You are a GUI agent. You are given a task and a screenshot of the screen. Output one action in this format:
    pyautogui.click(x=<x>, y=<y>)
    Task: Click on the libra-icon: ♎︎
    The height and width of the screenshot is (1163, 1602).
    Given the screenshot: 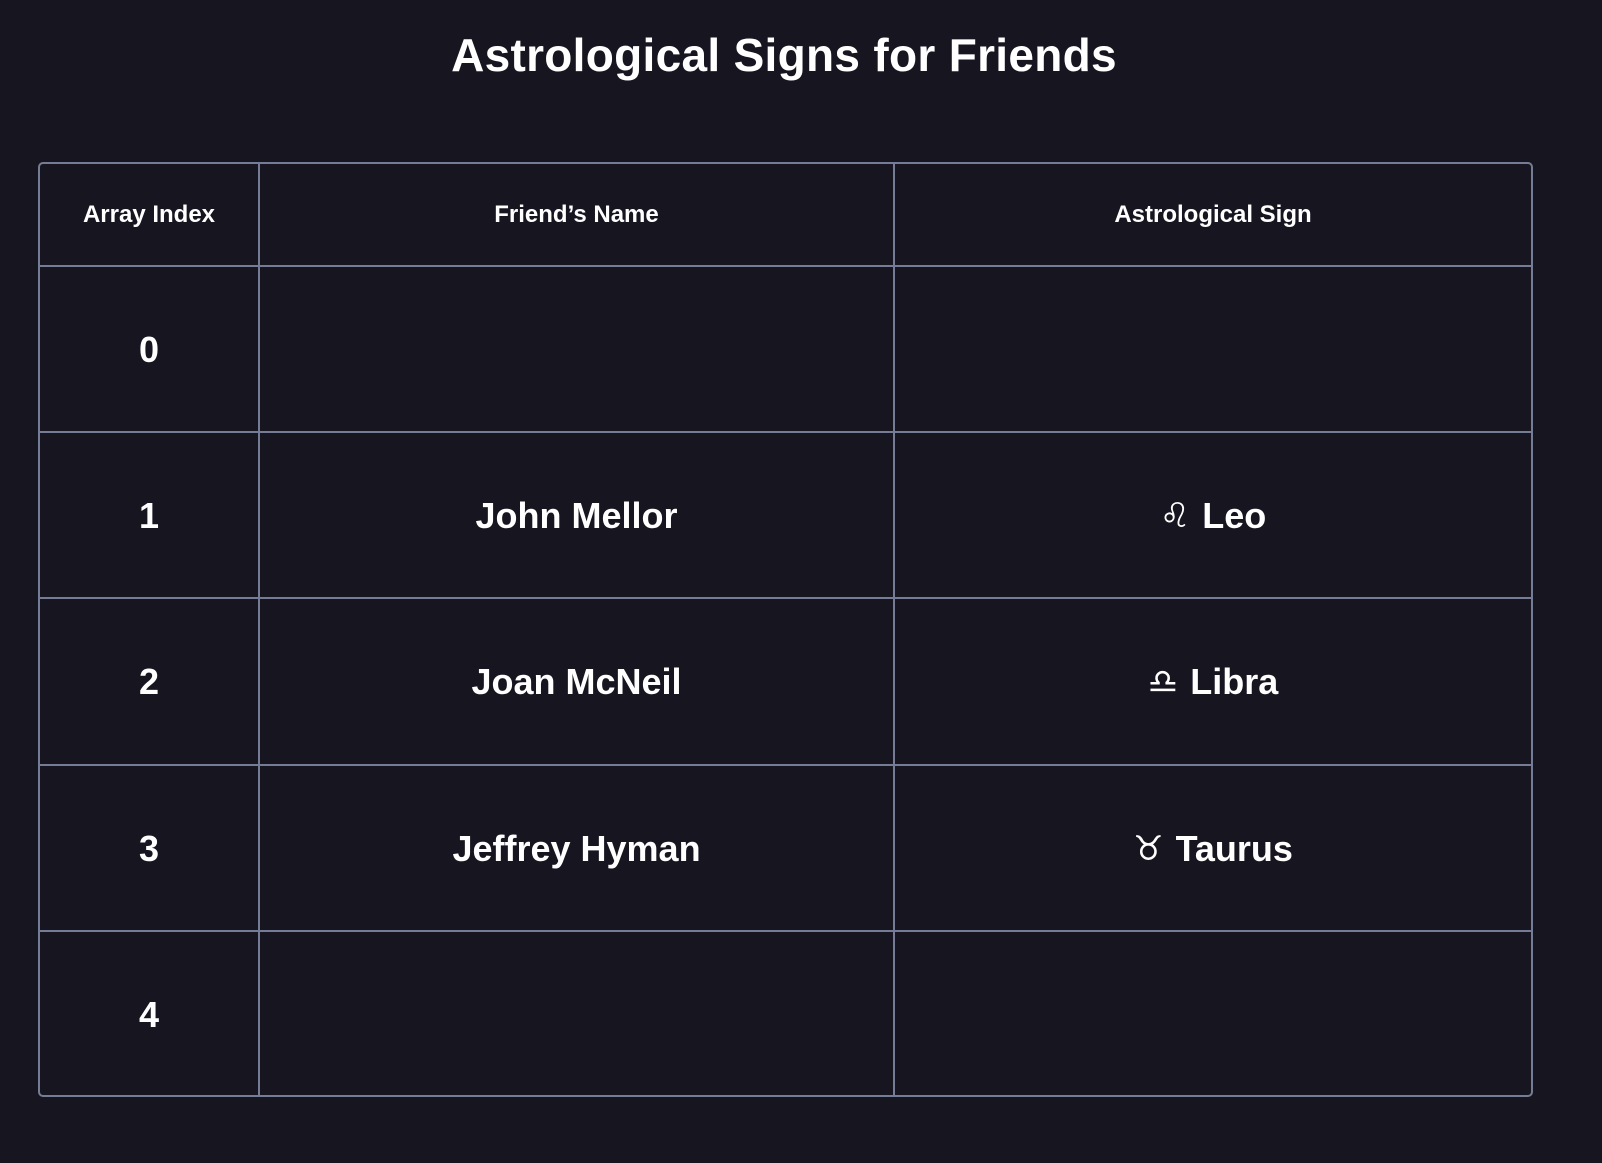 What is the action you would take?
    pyautogui.click(x=1163, y=681)
    